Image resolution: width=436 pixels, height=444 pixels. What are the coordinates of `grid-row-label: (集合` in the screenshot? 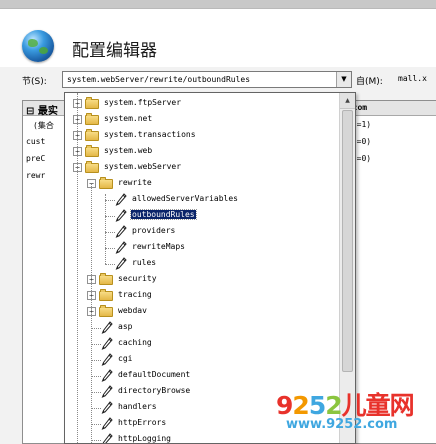 It's located at (43, 125).